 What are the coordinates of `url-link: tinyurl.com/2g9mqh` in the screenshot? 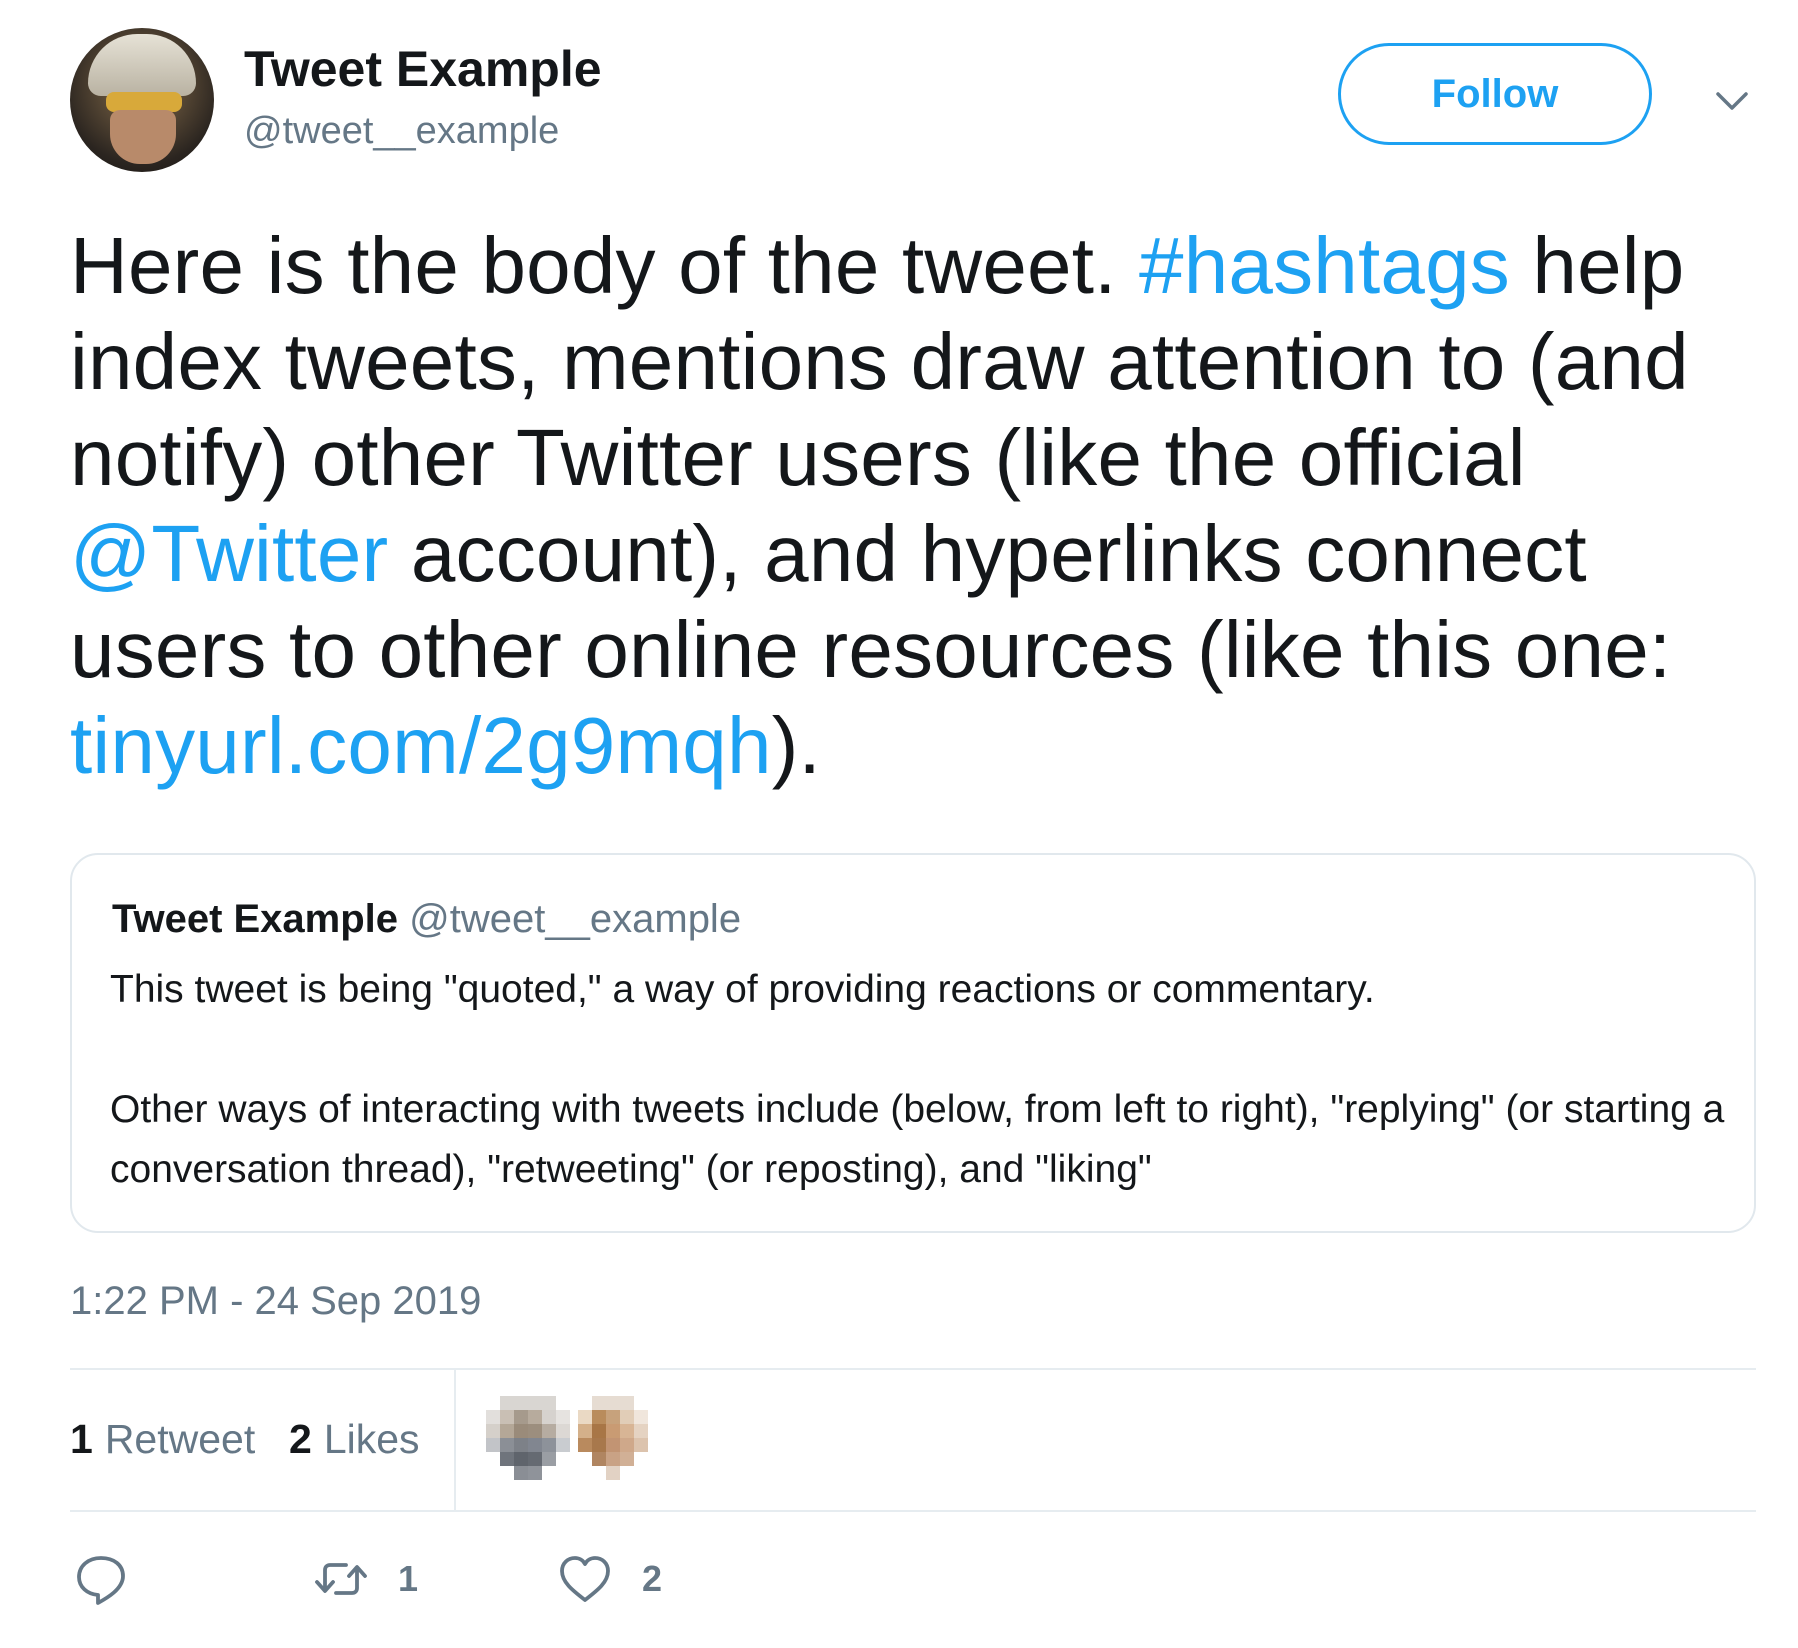 It's located at (421, 745).